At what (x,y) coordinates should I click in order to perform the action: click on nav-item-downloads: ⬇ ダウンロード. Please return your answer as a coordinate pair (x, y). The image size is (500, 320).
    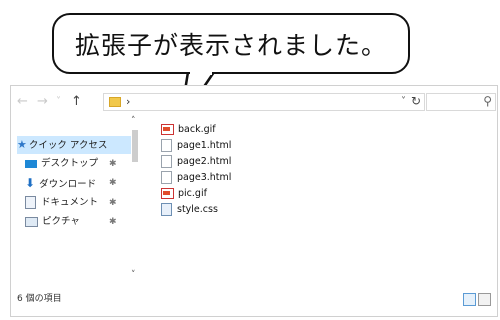
    Looking at the image, I should click on (60, 183).